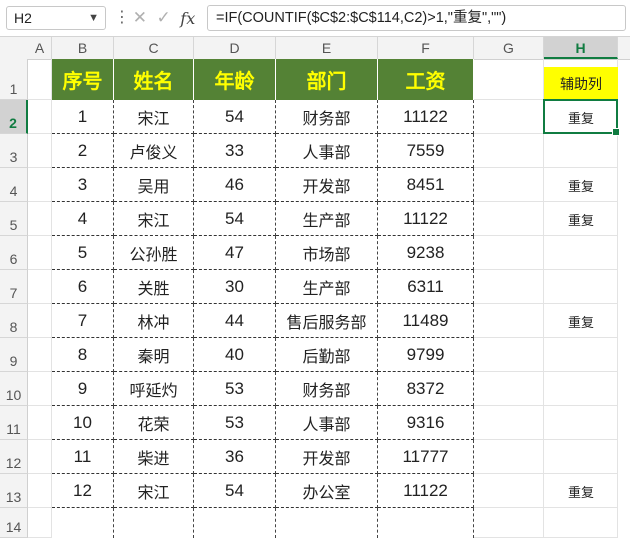  I want to click on table-cell: 关胜, so click(154, 287).